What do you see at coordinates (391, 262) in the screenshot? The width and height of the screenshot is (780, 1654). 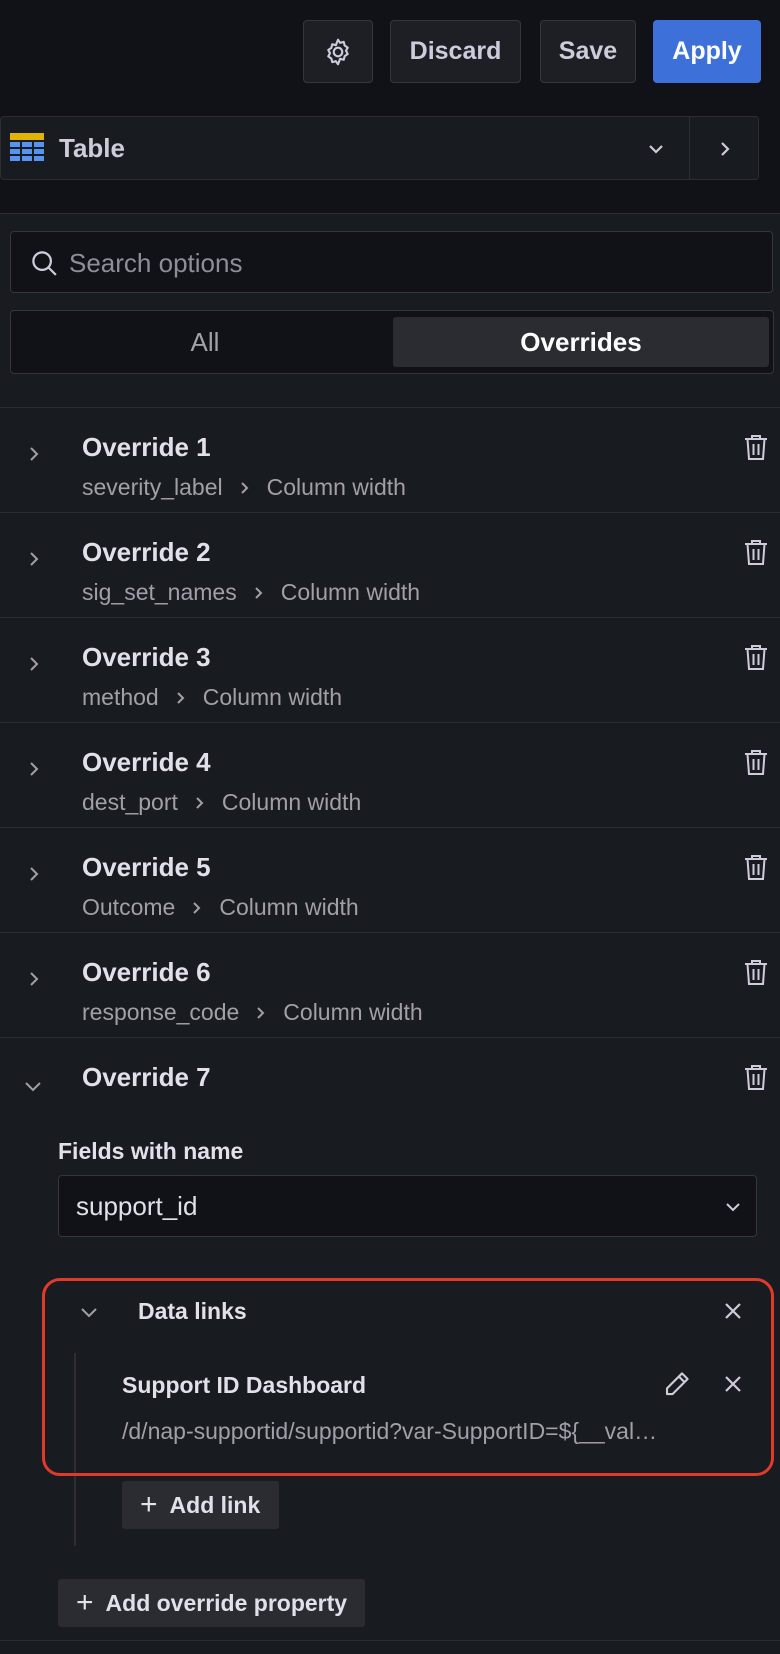 I see `search-input: Search options` at bounding box center [391, 262].